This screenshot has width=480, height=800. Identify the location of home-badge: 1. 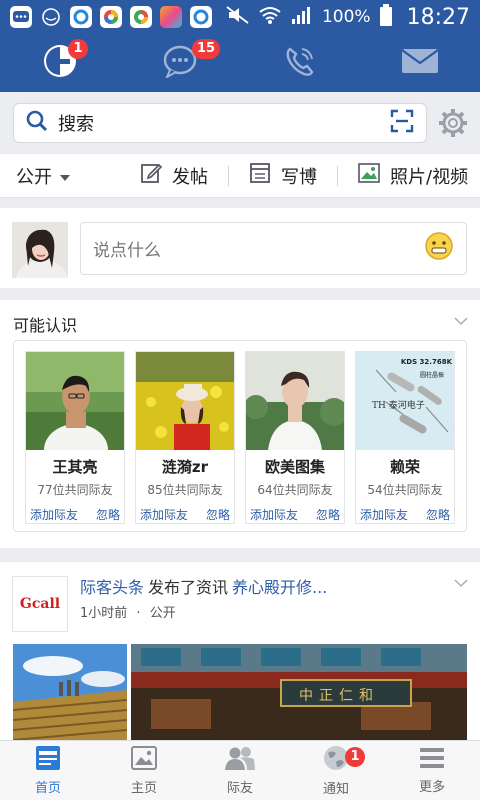
(78, 49).